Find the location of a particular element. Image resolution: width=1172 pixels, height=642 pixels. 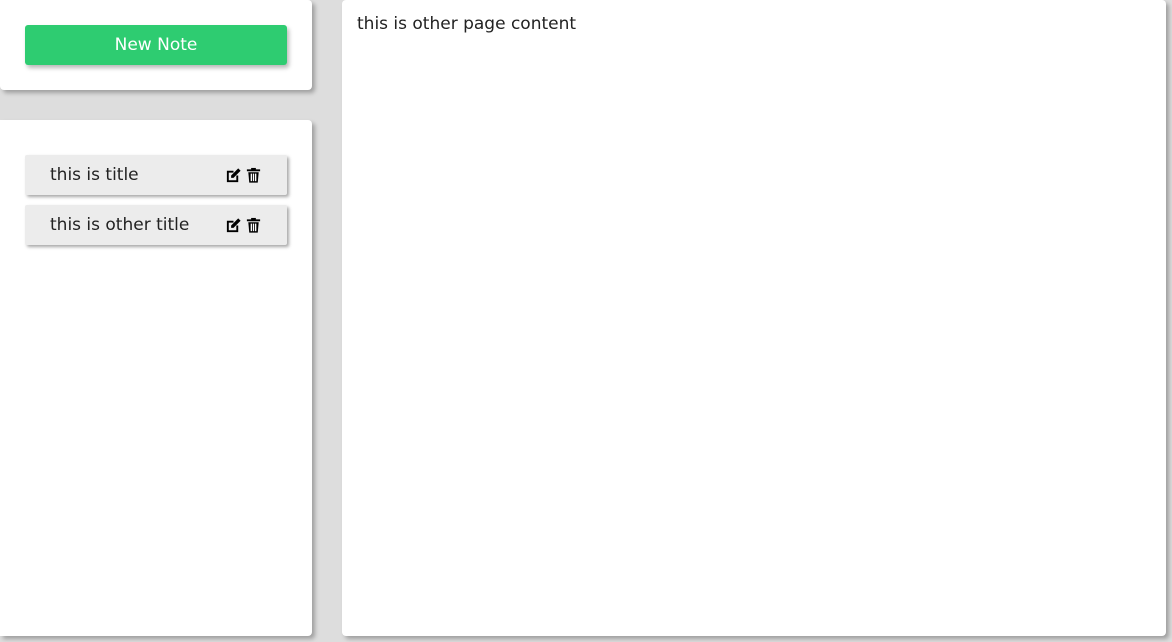

new-note-button: New Note is located at coordinates (156, 45).